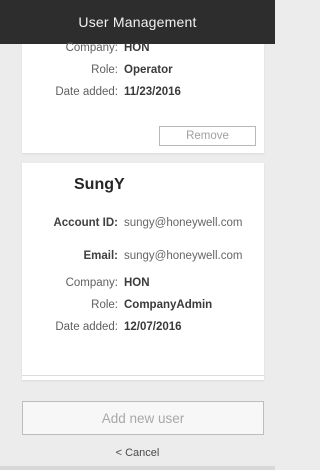 The width and height of the screenshot is (320, 470). Describe the element at coordinates (100, 256) in the screenshot. I see `email-label: Email:` at that location.